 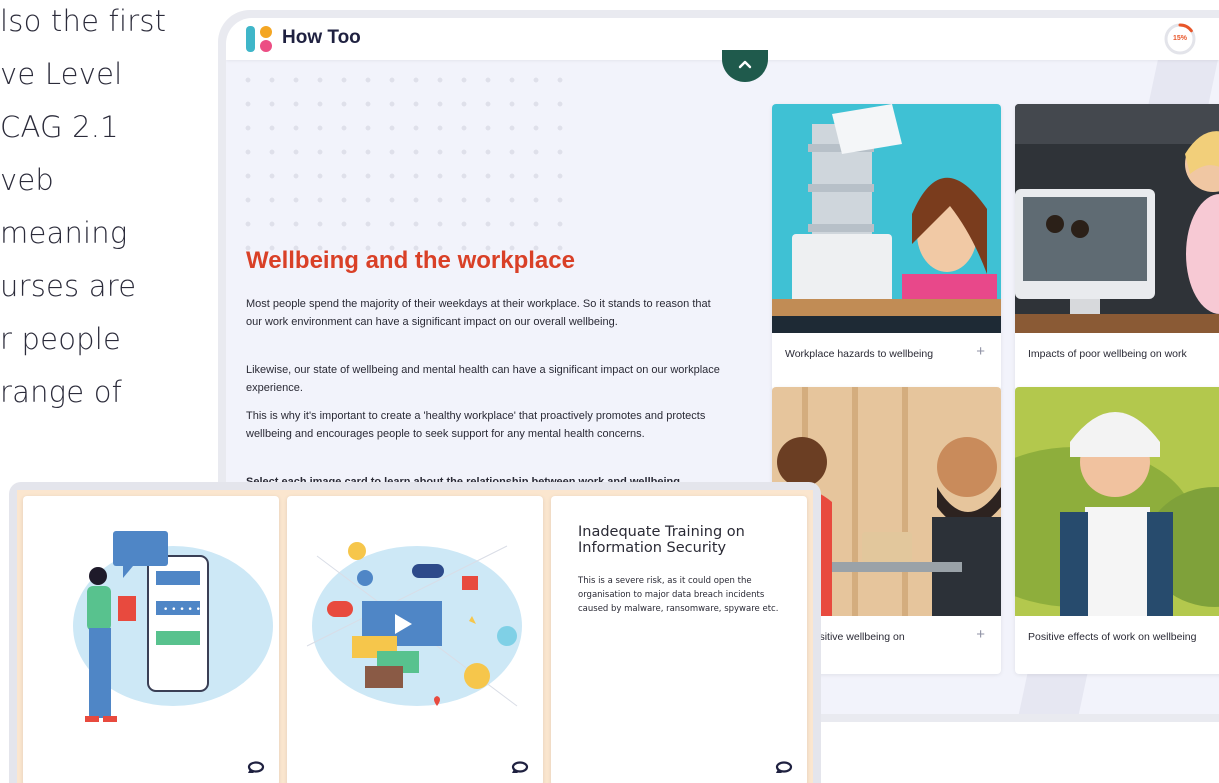 I want to click on image-card-impacts-poor-wellbeing: Impacts of poor wellbeing on work +, so click(x=1117, y=247).